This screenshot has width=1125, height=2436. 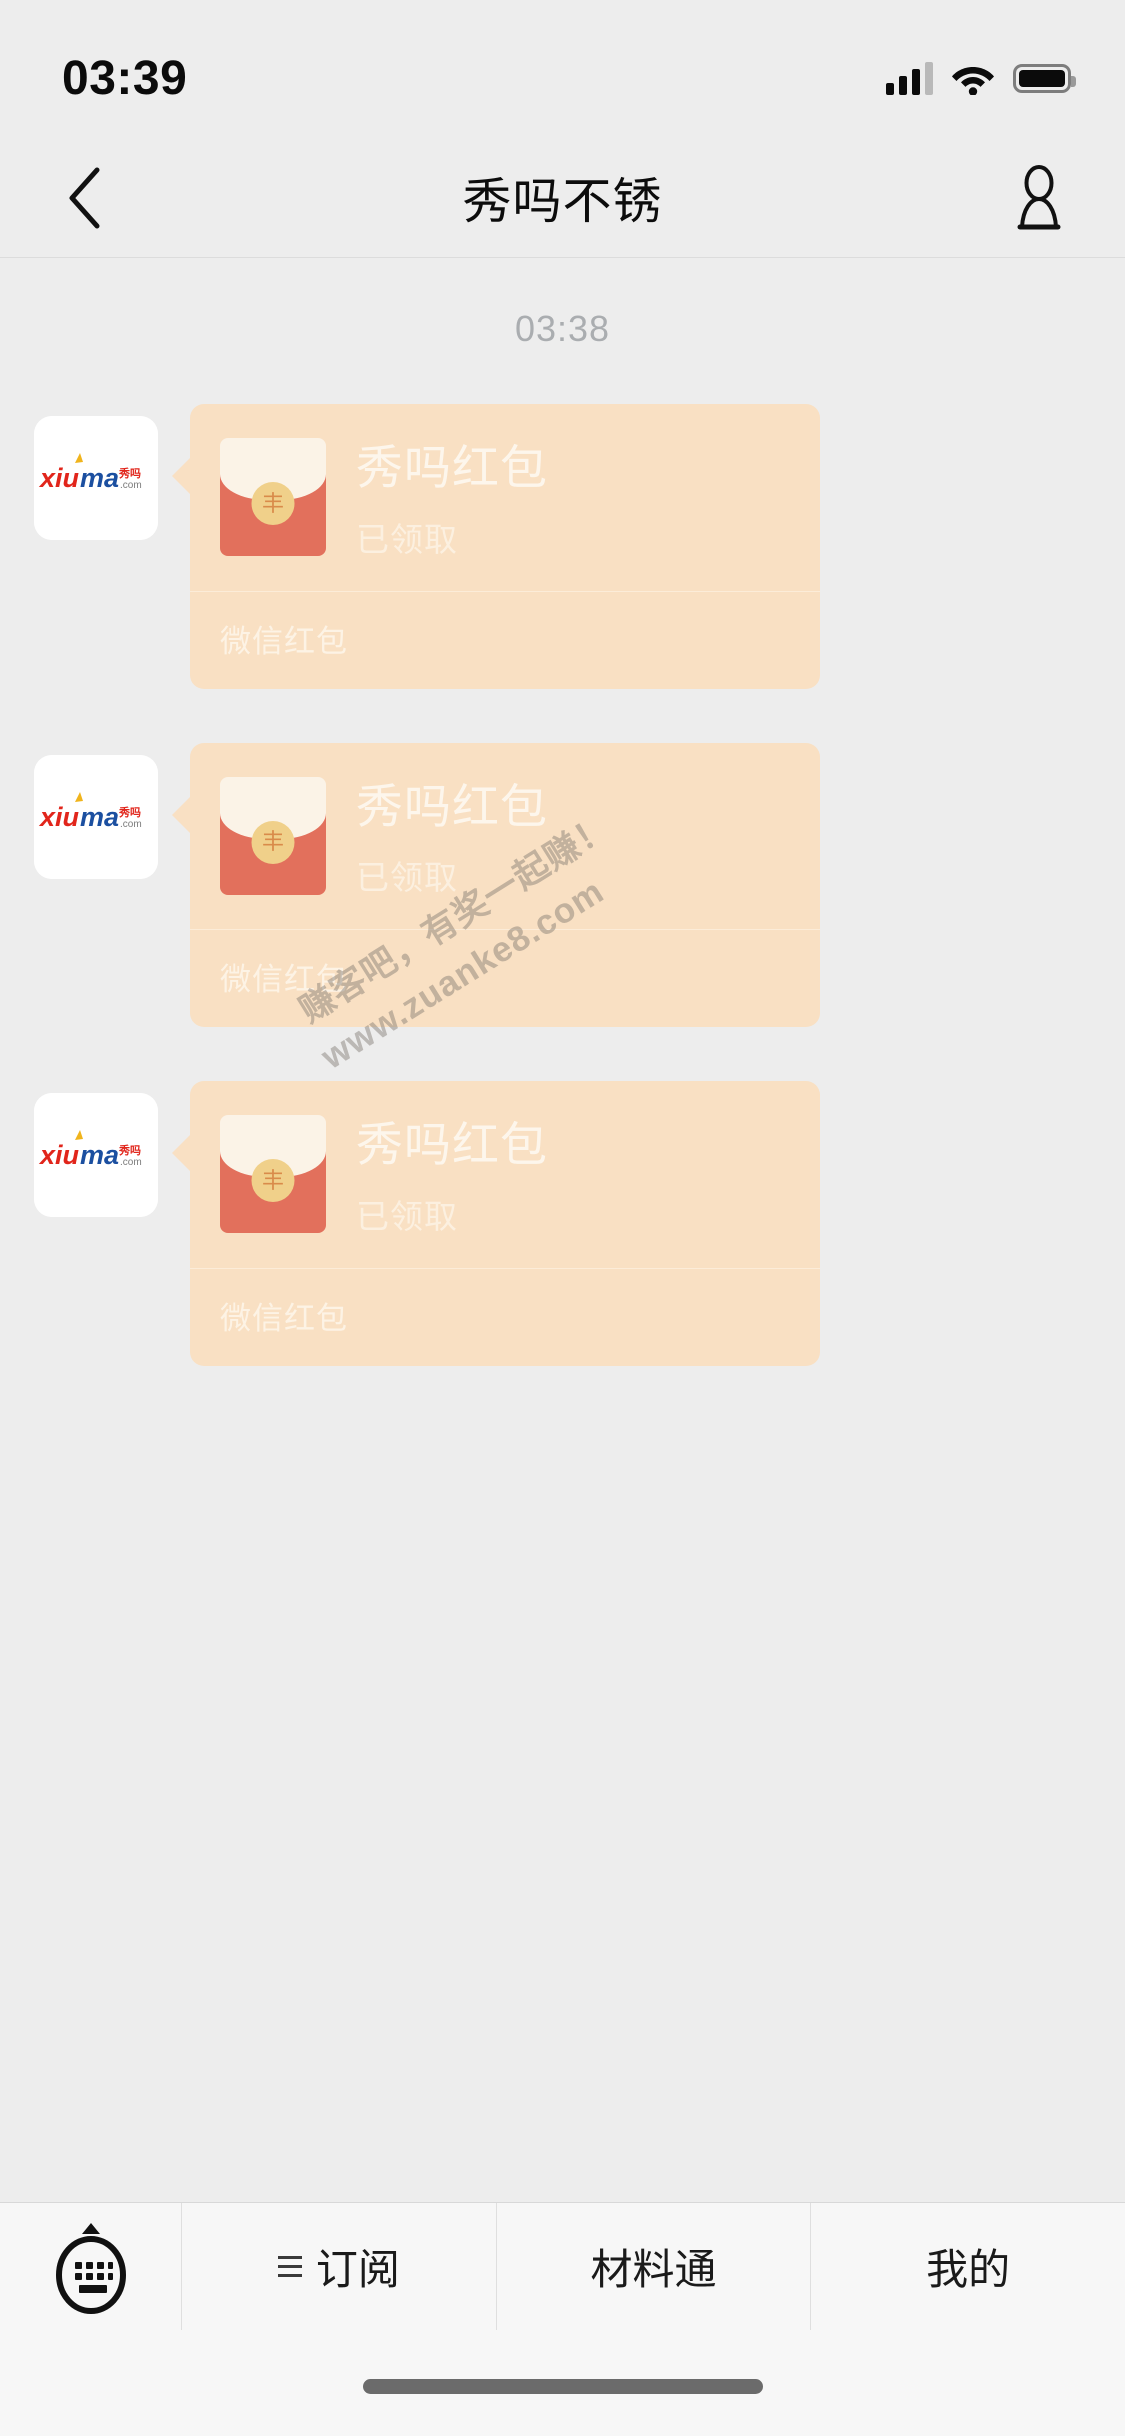 What do you see at coordinates (973, 78) in the screenshot?
I see `wifi-icon` at bounding box center [973, 78].